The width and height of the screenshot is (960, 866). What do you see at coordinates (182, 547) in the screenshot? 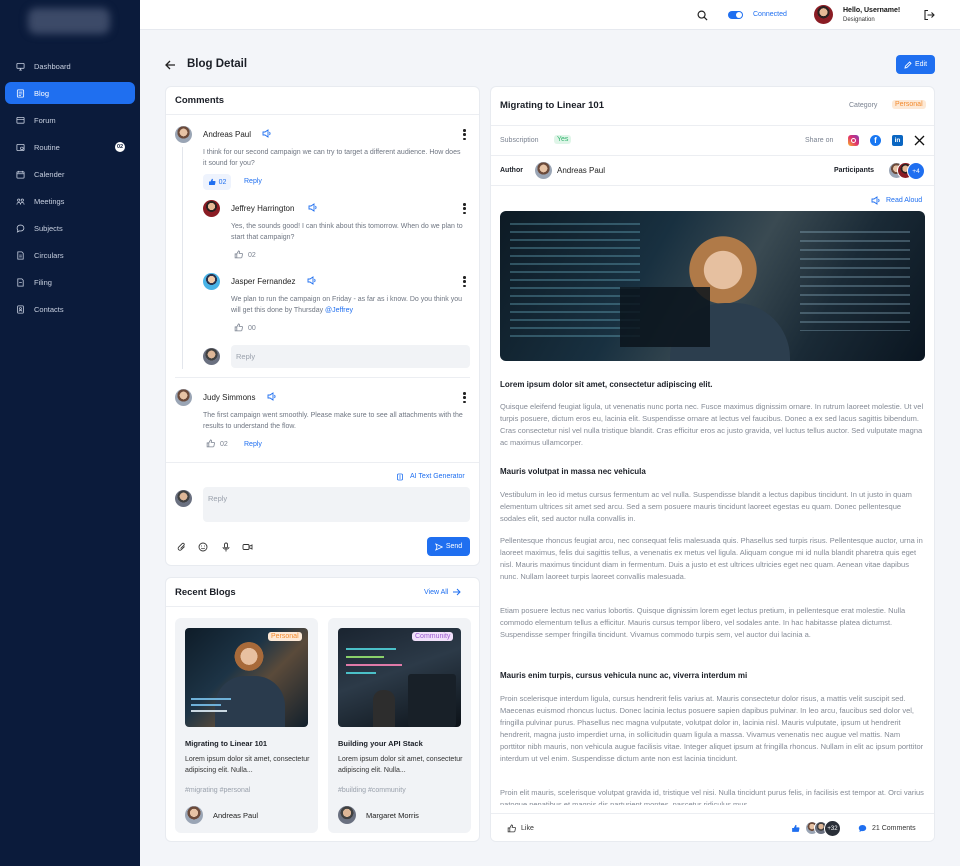
I see `attachment-icon` at bounding box center [182, 547].